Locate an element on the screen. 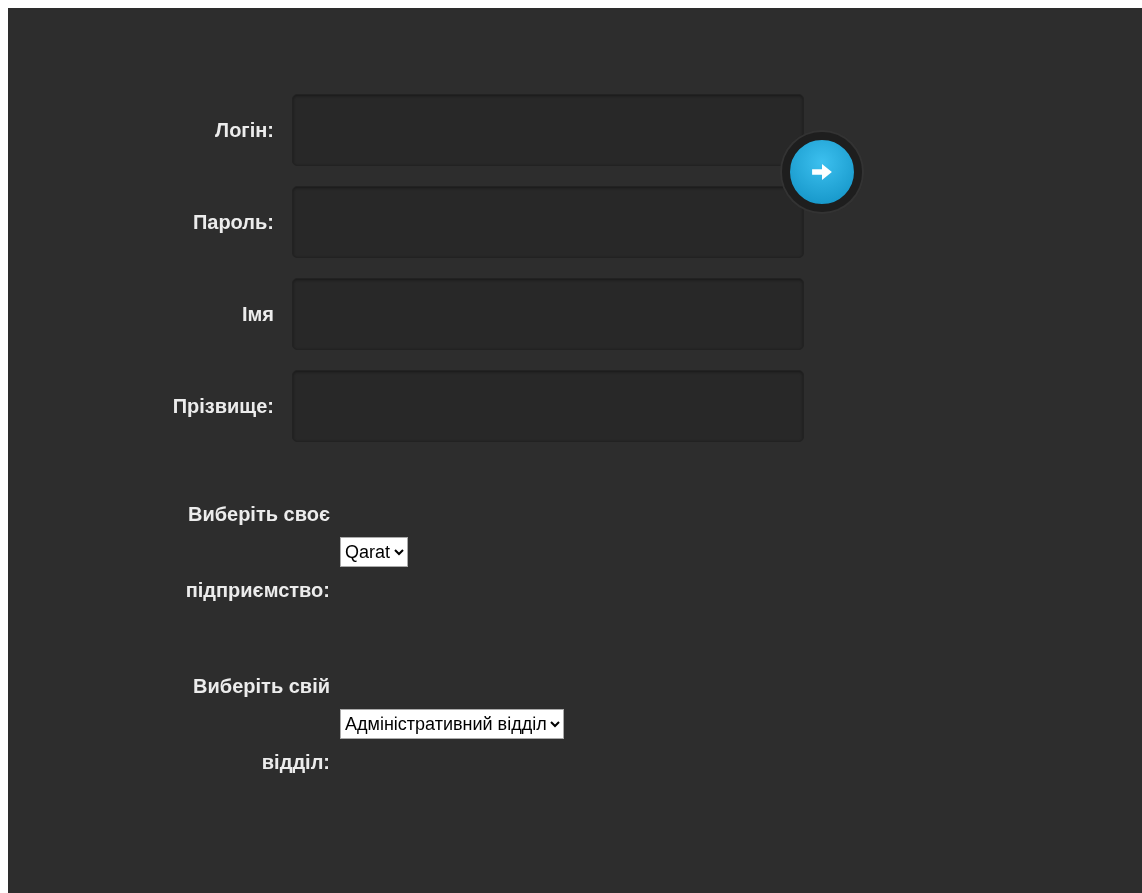 The image size is (1142, 893). field-label: Пароль: is located at coordinates (233, 222).